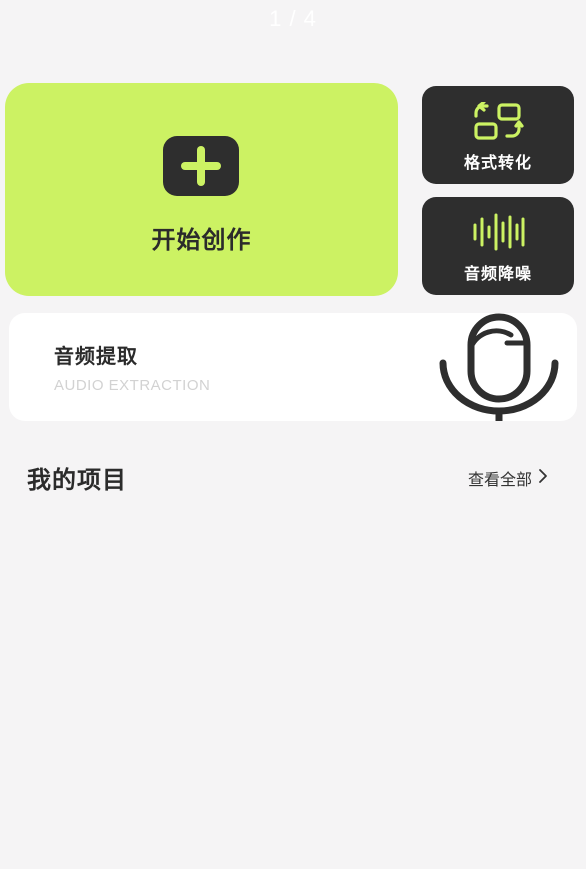  I want to click on view-all-link: 查看全部, so click(508, 478).